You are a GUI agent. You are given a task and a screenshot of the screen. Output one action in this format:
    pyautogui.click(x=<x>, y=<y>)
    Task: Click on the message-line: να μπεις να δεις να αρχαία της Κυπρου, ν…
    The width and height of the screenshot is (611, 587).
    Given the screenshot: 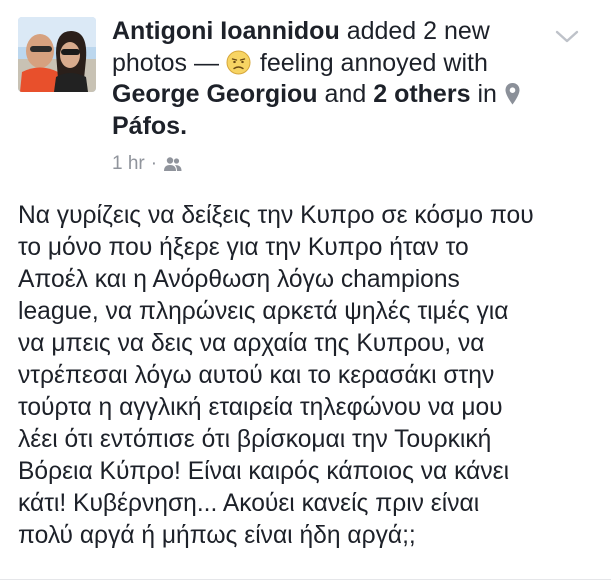 What is the action you would take?
    pyautogui.click(x=251, y=343)
    